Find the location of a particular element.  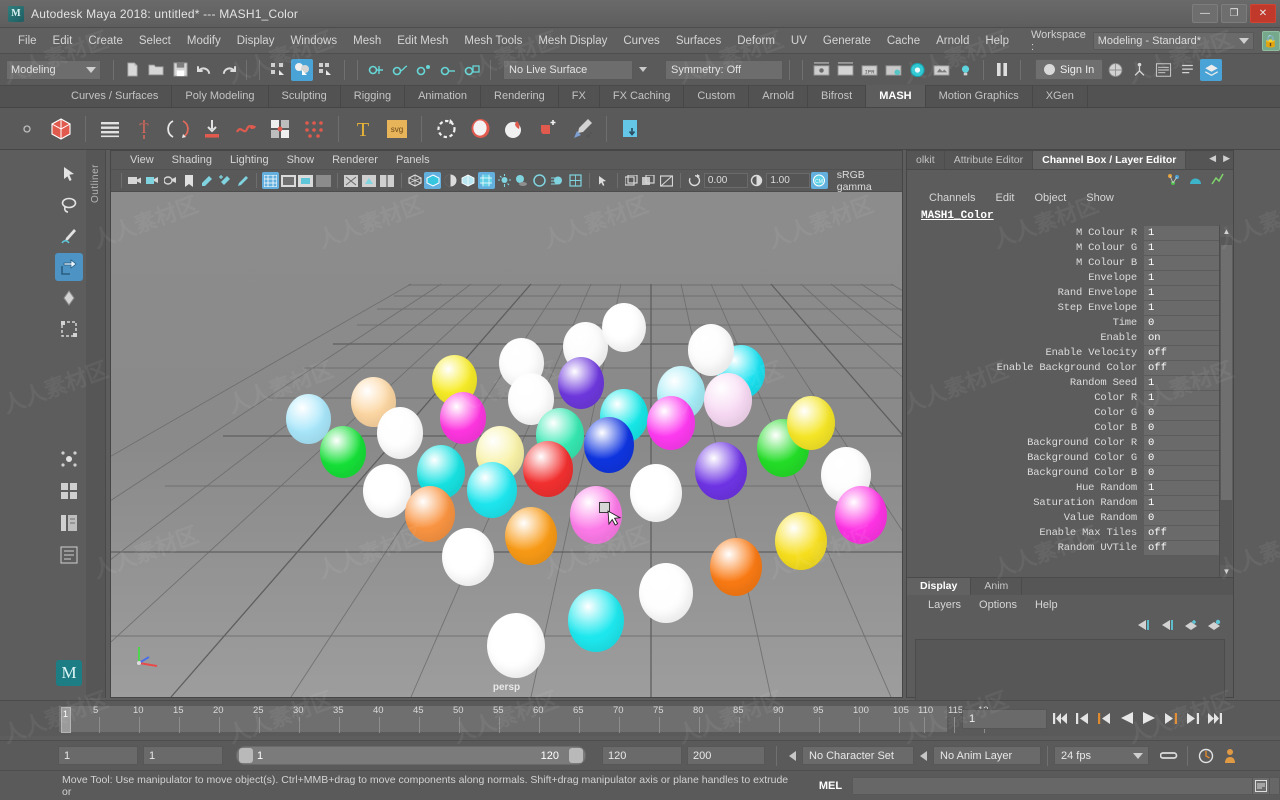

snap-to-projected-center-icon is located at coordinates (448, 70).